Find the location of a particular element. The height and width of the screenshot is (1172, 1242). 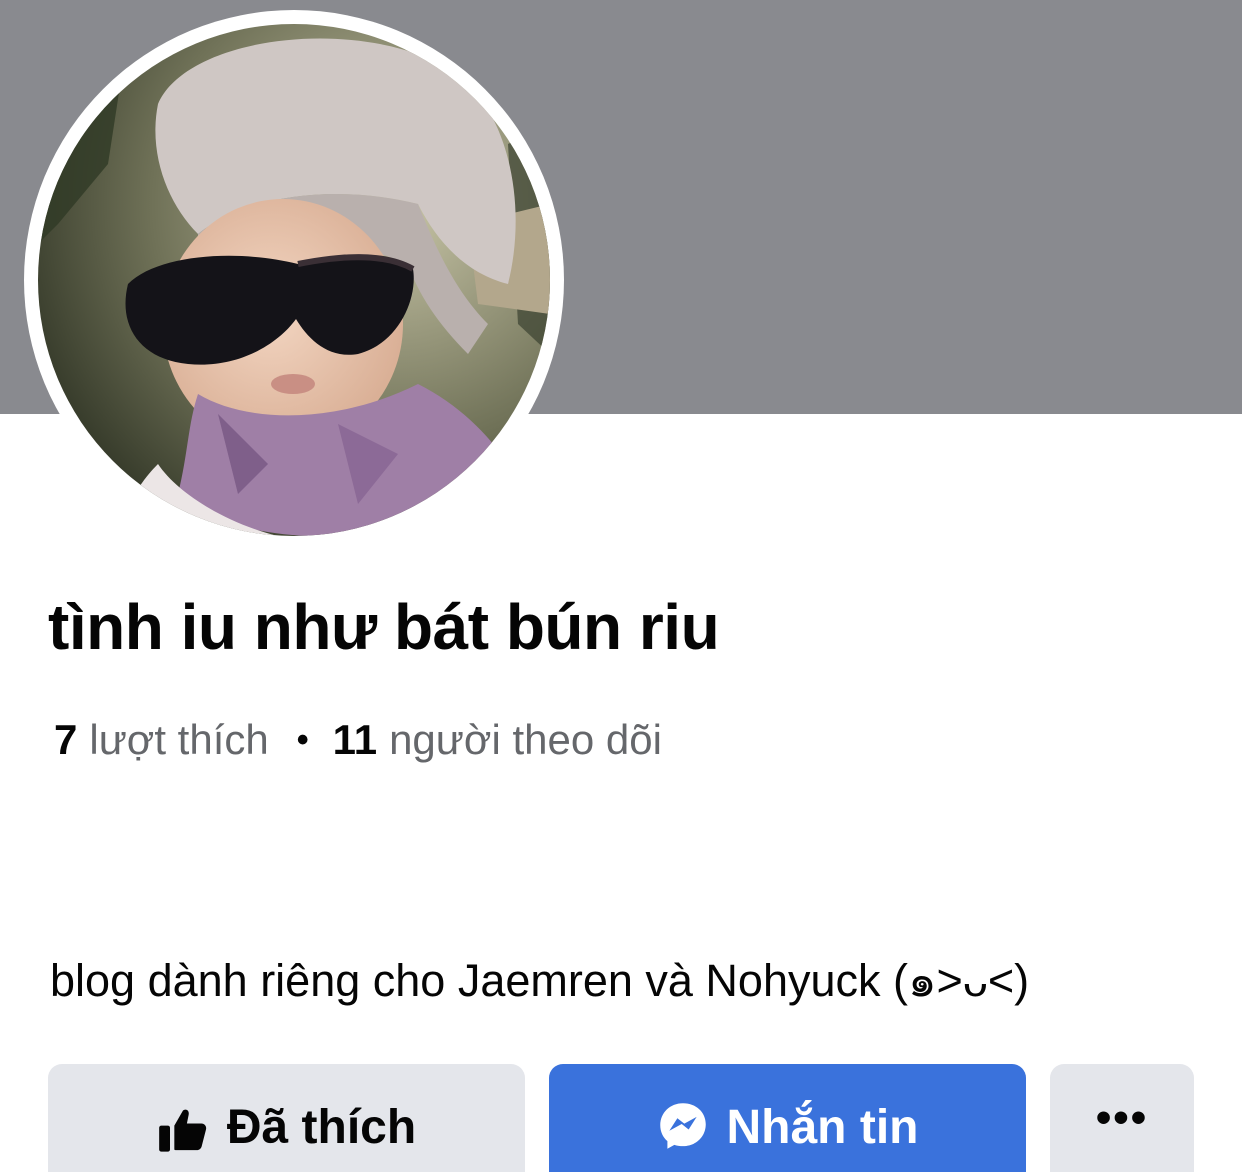

liked-label: Đã thích is located at coordinates (321, 1127).